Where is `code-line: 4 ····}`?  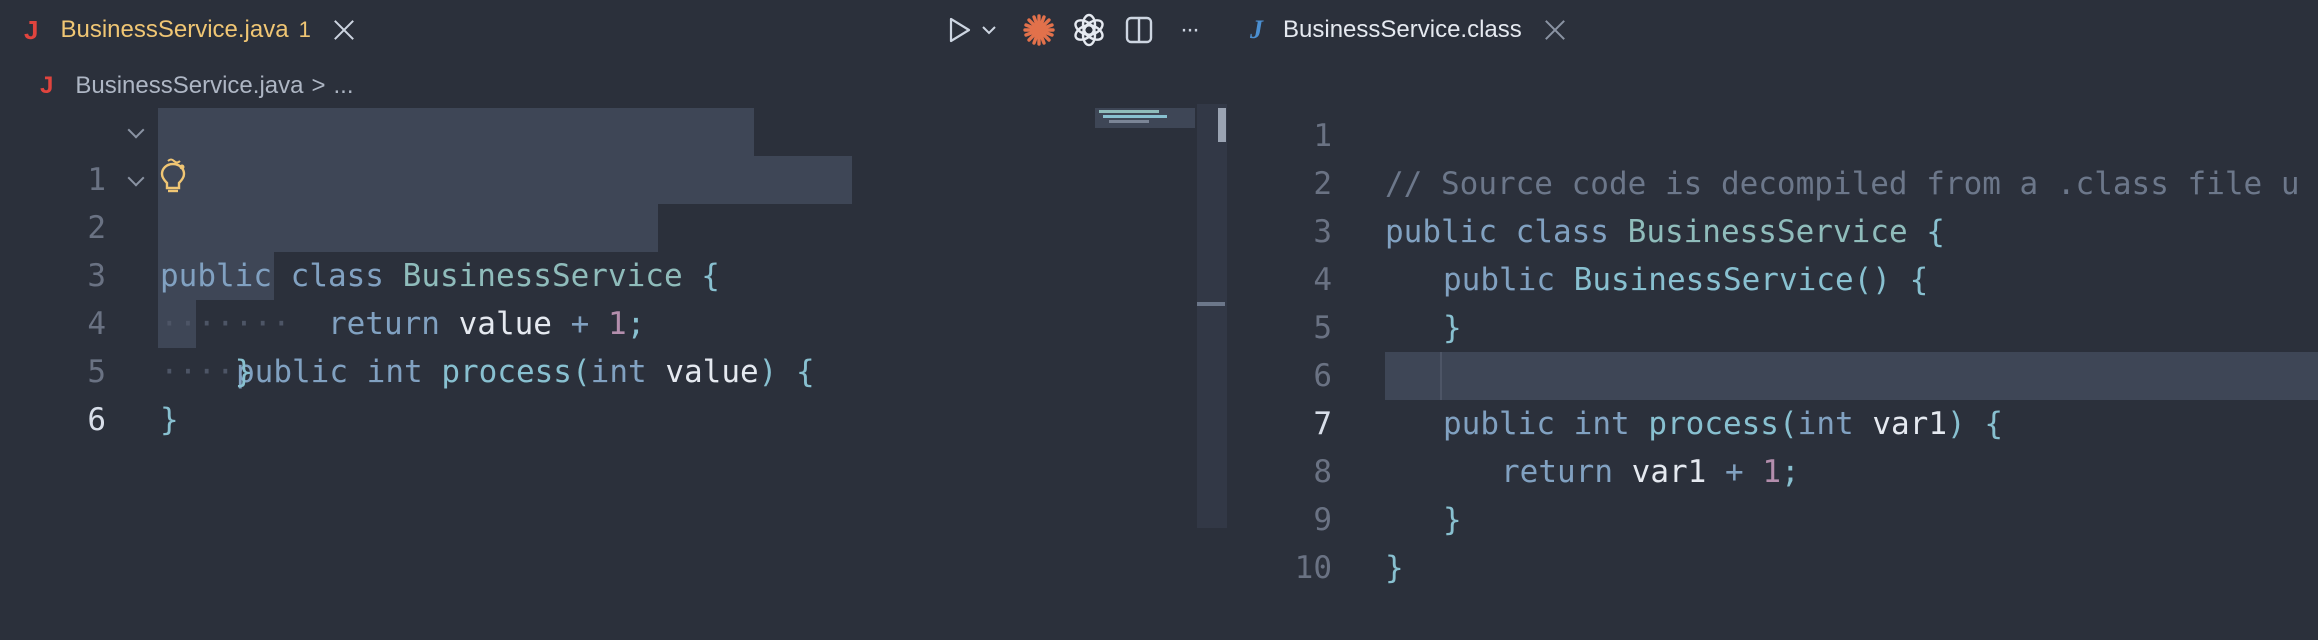
code-line: 4 ····} is located at coordinates (126, 321).